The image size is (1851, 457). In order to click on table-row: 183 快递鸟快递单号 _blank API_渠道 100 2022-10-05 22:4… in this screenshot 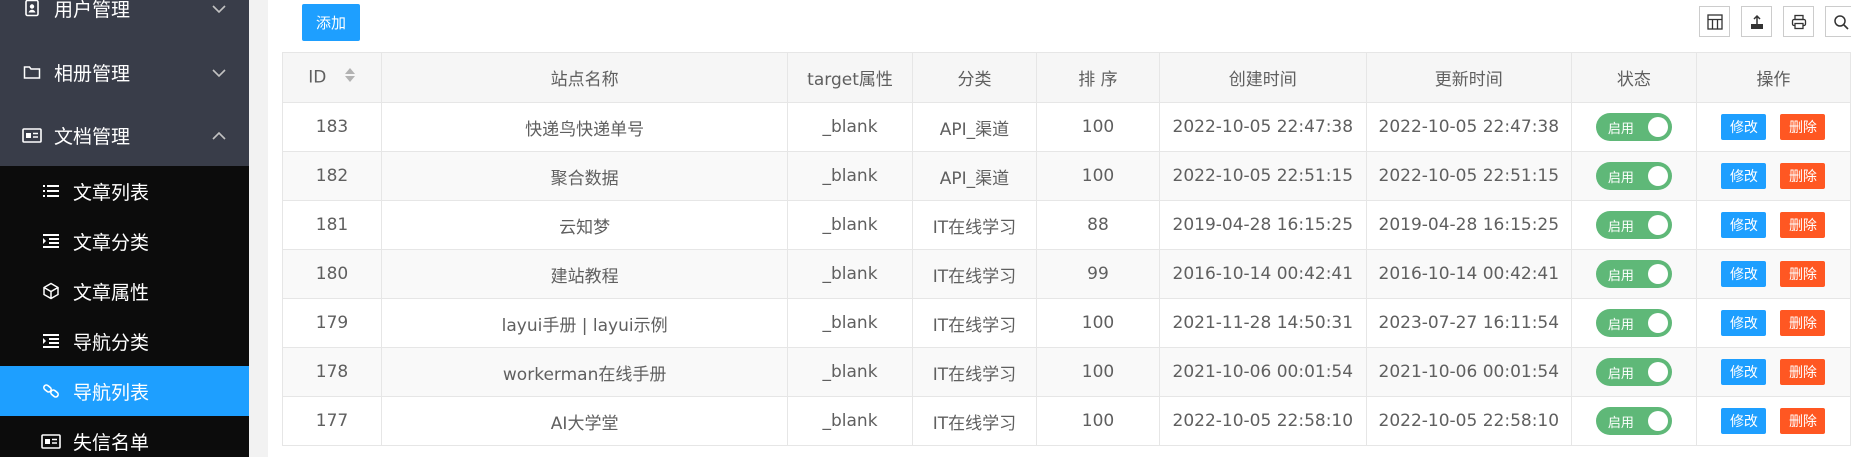, I will do `click(1066, 127)`.